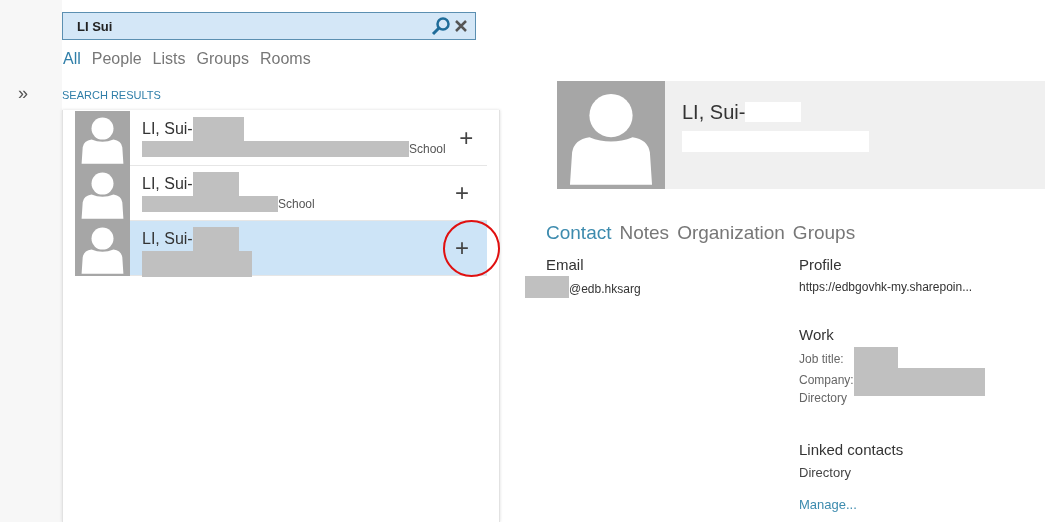 Image resolution: width=1045 pixels, height=522 pixels. What do you see at coordinates (285, 59) in the screenshot?
I see `filter-tab: Rooms` at bounding box center [285, 59].